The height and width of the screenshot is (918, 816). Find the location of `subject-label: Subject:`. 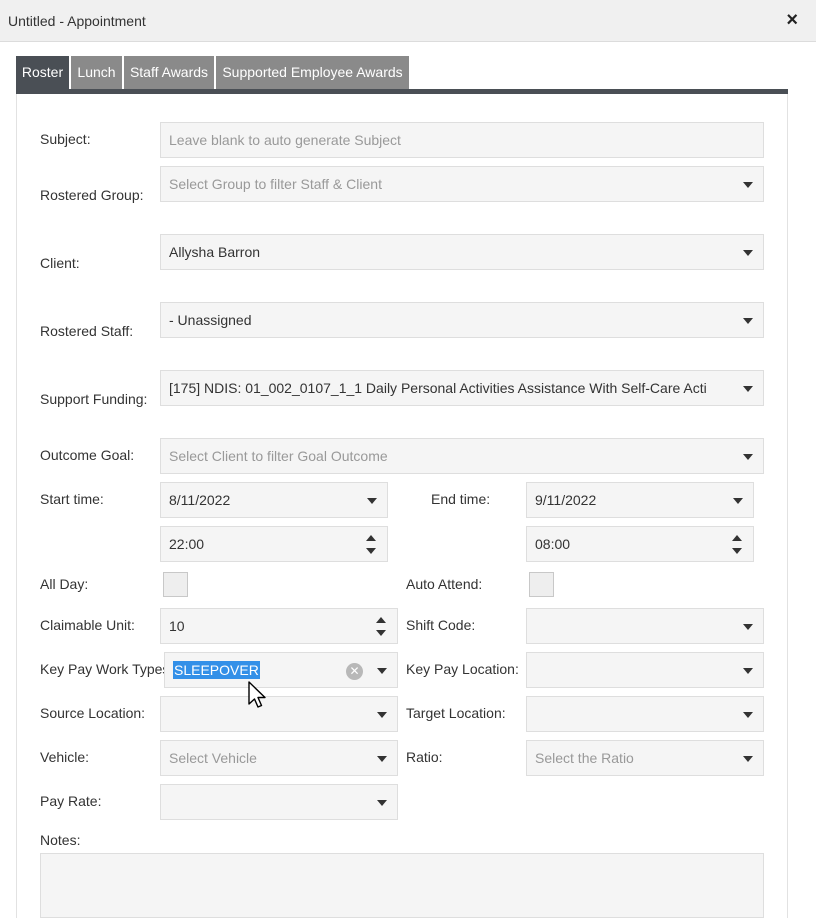

subject-label: Subject: is located at coordinates (65, 139).